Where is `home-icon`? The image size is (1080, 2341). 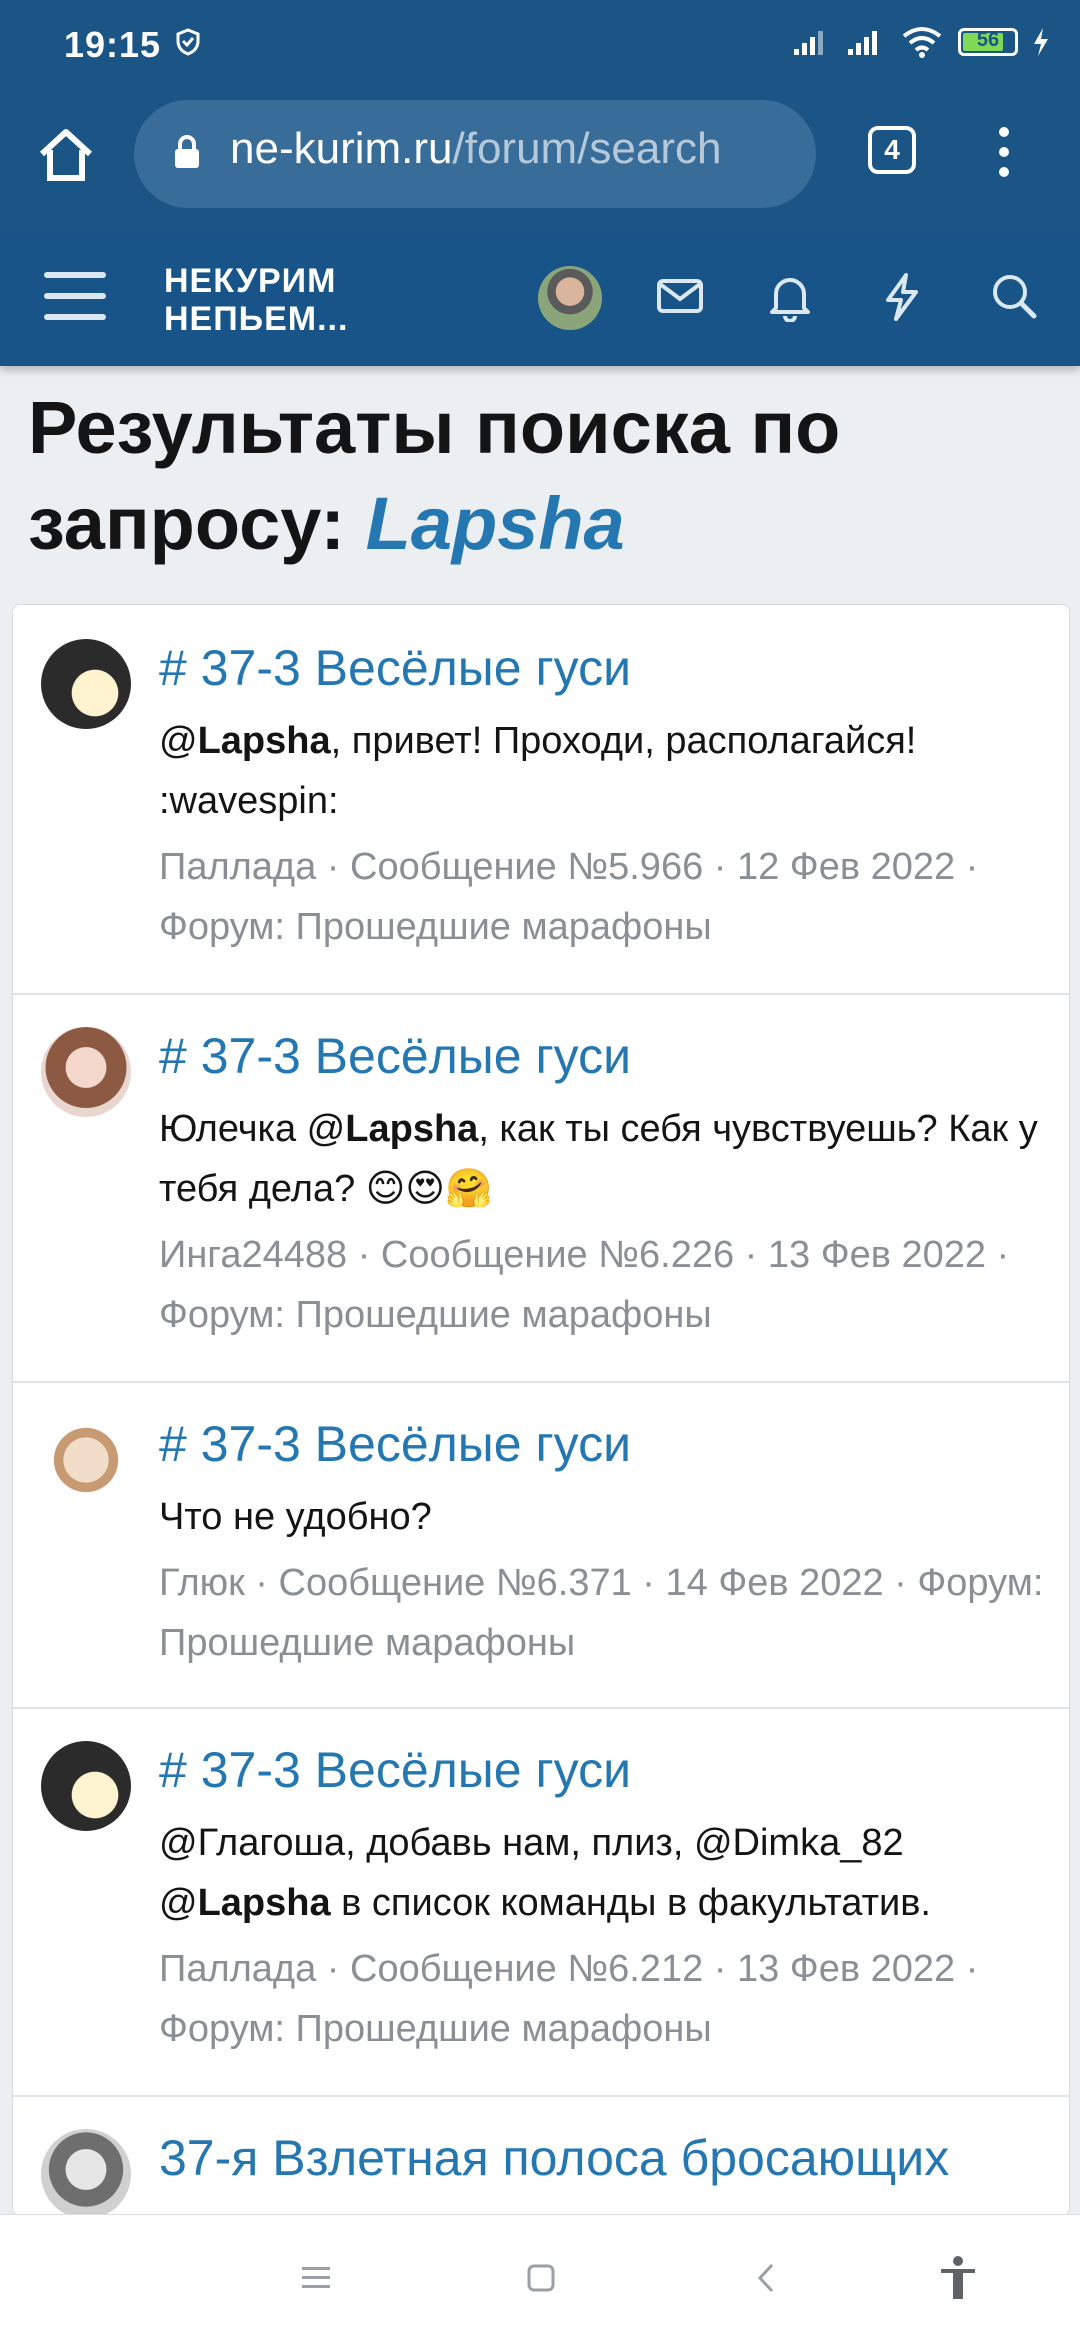
home-icon is located at coordinates (66, 155).